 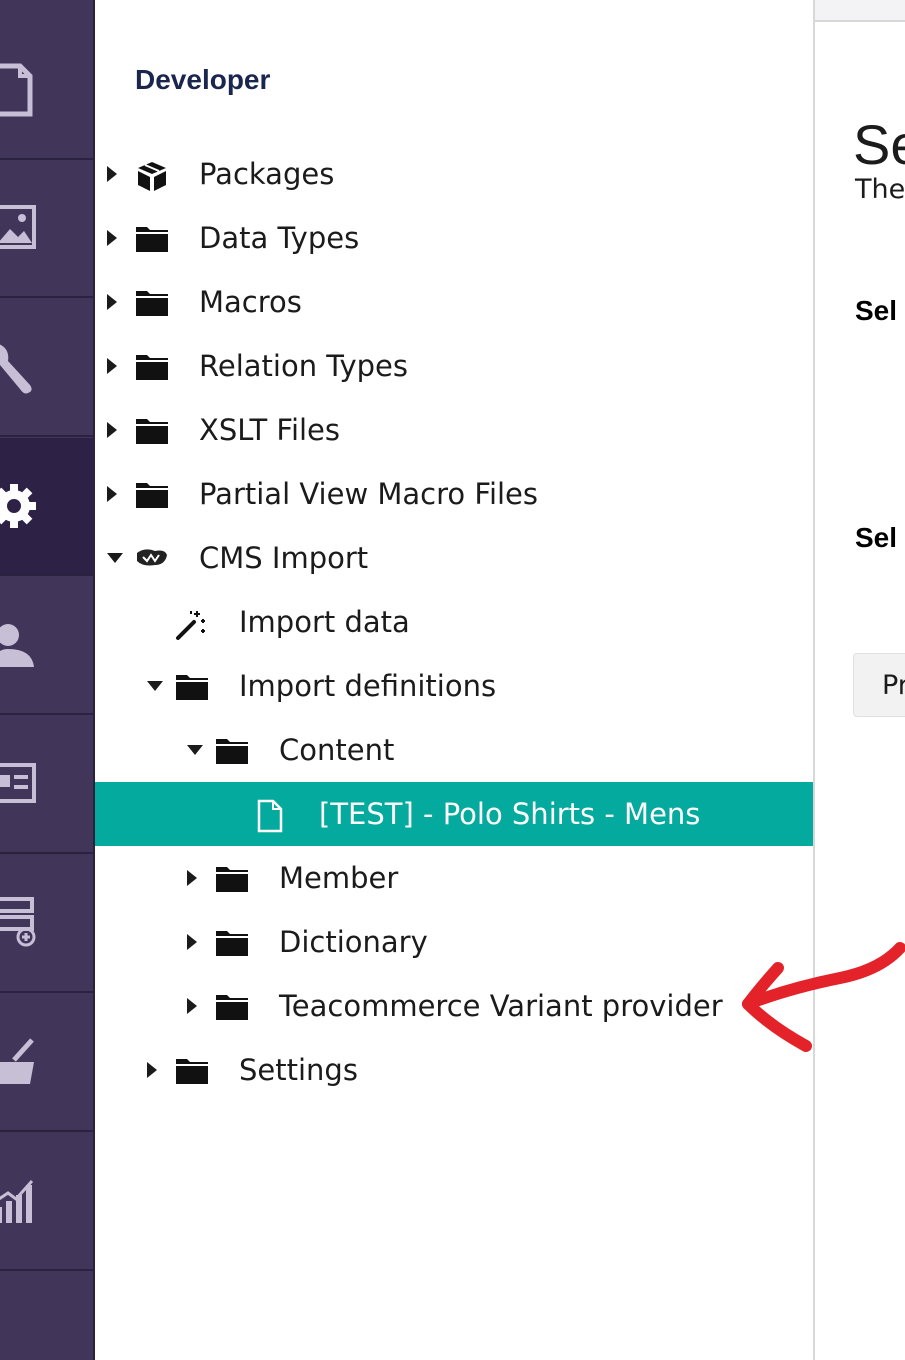 I want to click on magic-wand-icon, so click(x=192, y=623).